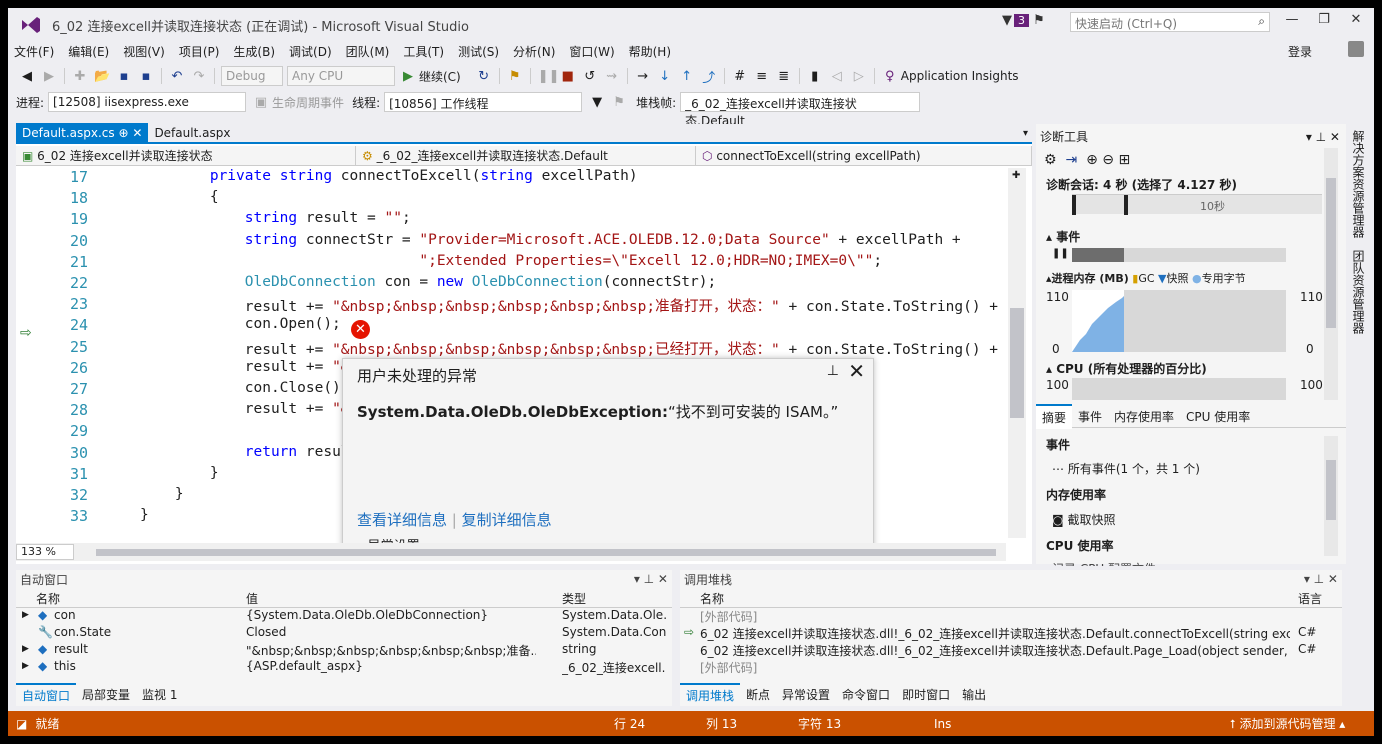 This screenshot has width=1382, height=744. What do you see at coordinates (478, 51) in the screenshot?
I see `menu-item: 测试(S)` at bounding box center [478, 51].